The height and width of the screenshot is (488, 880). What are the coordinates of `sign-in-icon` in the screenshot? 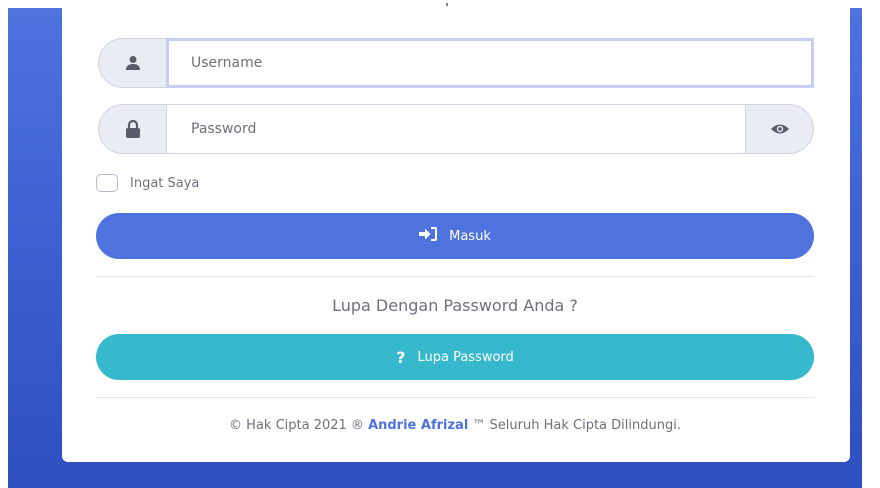 It's located at (428, 236).